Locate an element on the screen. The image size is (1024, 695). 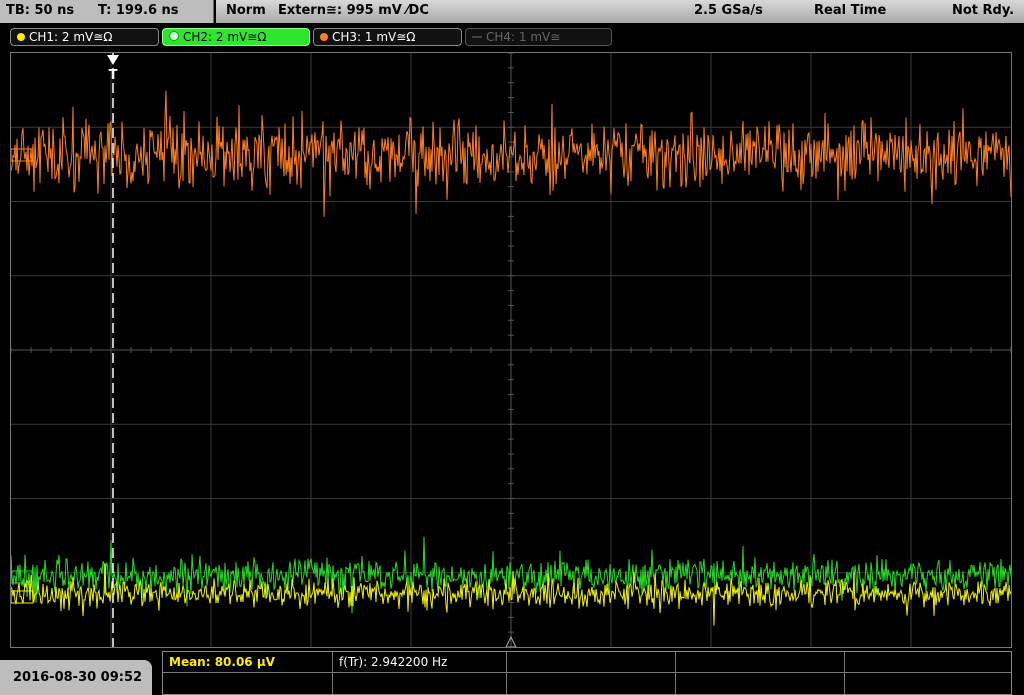
measurement-mean: Mean: 80.06 µV is located at coordinates (248, 662).